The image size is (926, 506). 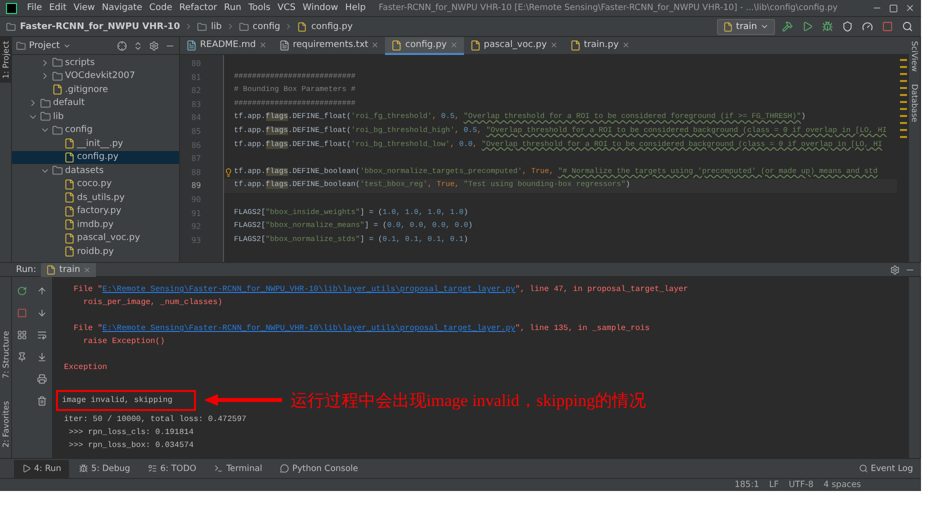 I want to click on menu-item: View, so click(x=84, y=8).